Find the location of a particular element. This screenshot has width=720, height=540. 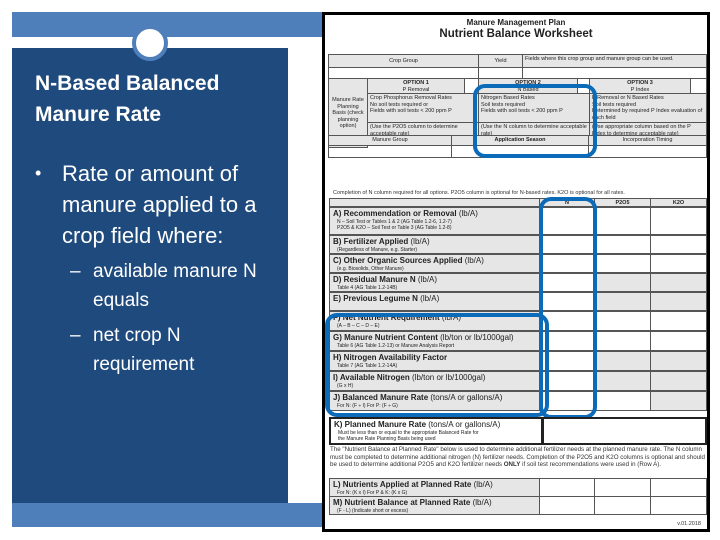

row-label: F) Net Nutrient Requirement (lb/A) is located at coordinates (397, 317).